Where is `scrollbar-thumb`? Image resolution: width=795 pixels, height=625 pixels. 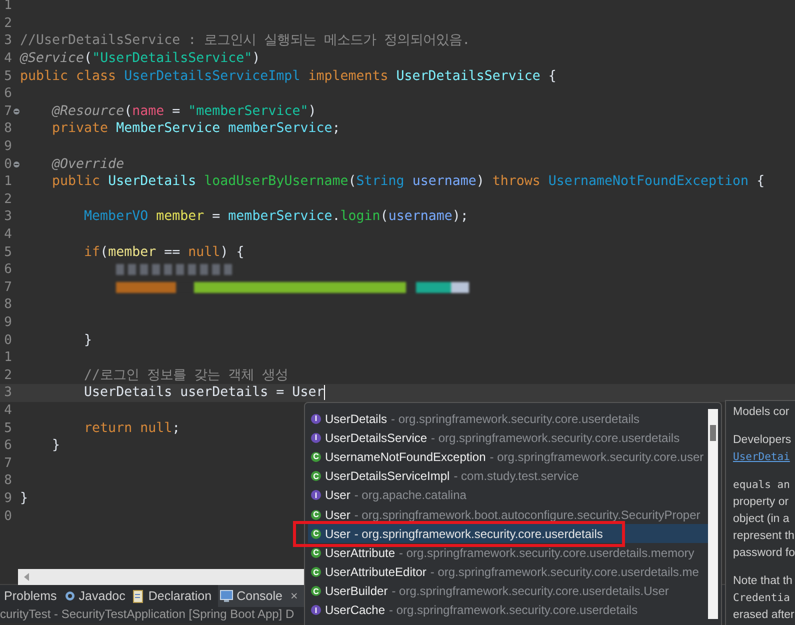 scrollbar-thumb is located at coordinates (713, 433).